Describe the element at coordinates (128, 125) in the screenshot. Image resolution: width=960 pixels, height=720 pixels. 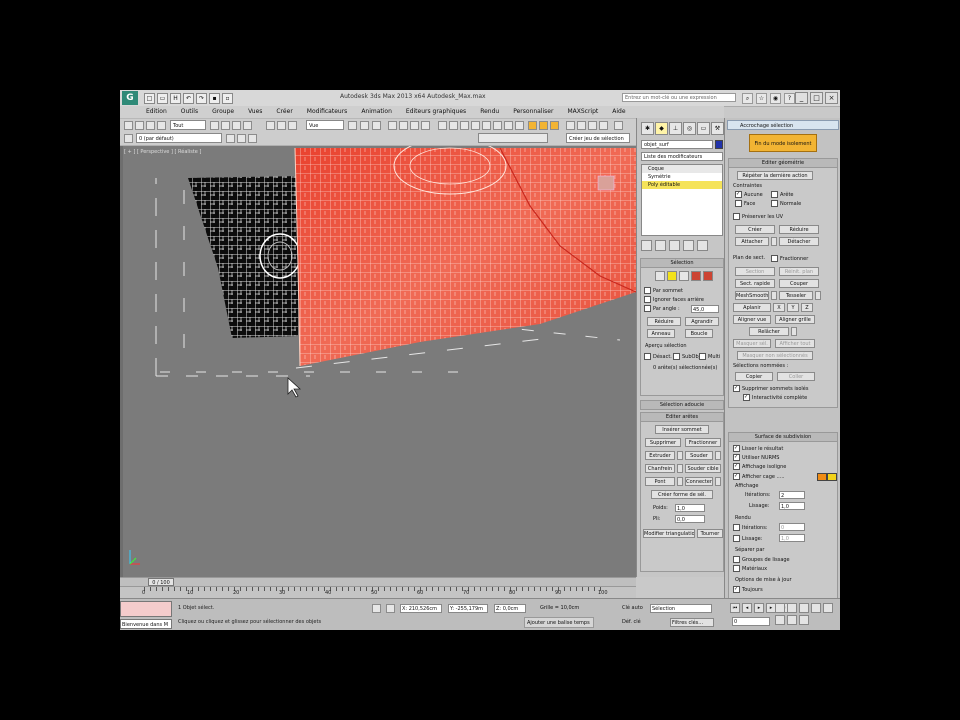
I see `undo-tool-icon` at that location.